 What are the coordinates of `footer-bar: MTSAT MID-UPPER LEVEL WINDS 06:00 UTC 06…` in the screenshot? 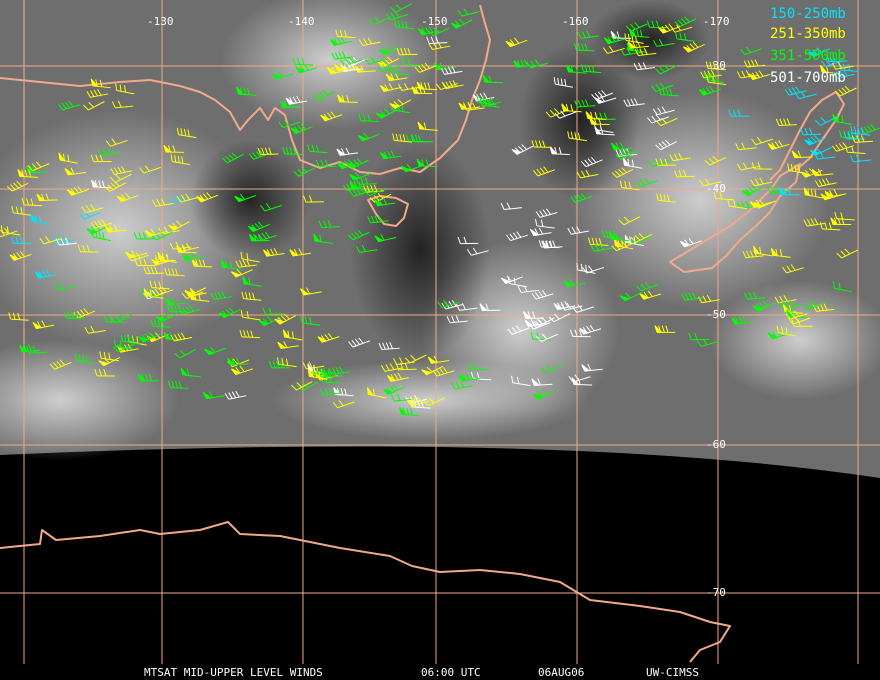 It's located at (440, 672).